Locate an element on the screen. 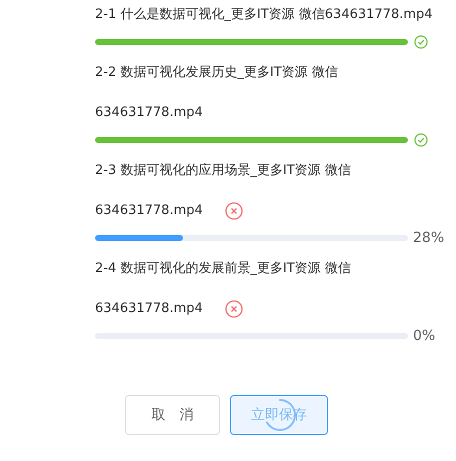  progress-percent: 0% is located at coordinates (424, 336).